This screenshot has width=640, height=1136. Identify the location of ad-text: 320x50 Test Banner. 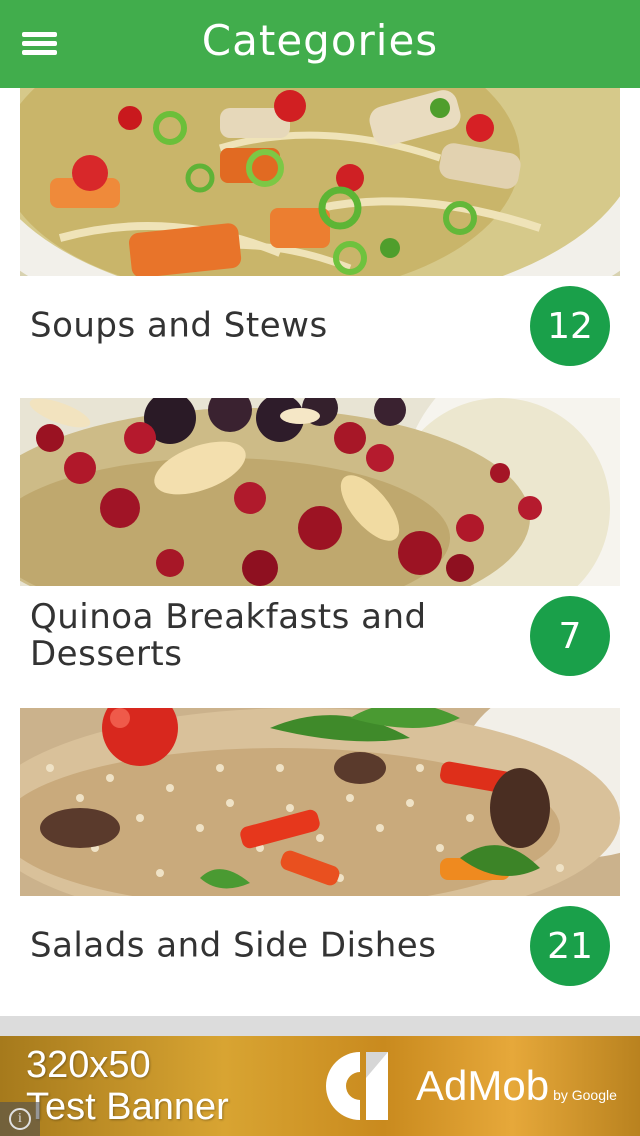
(127, 1086).